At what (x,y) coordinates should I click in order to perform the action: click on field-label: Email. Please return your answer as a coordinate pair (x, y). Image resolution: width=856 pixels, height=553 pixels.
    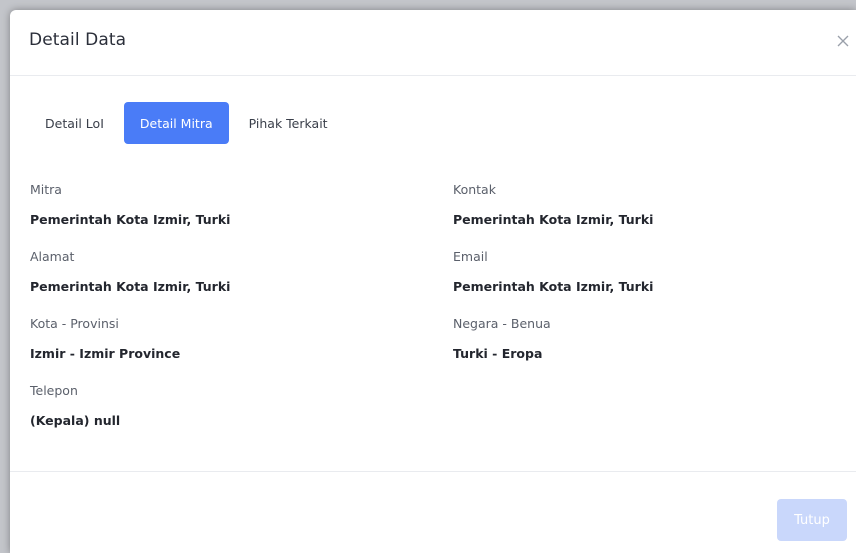
    Looking at the image, I should click on (470, 256).